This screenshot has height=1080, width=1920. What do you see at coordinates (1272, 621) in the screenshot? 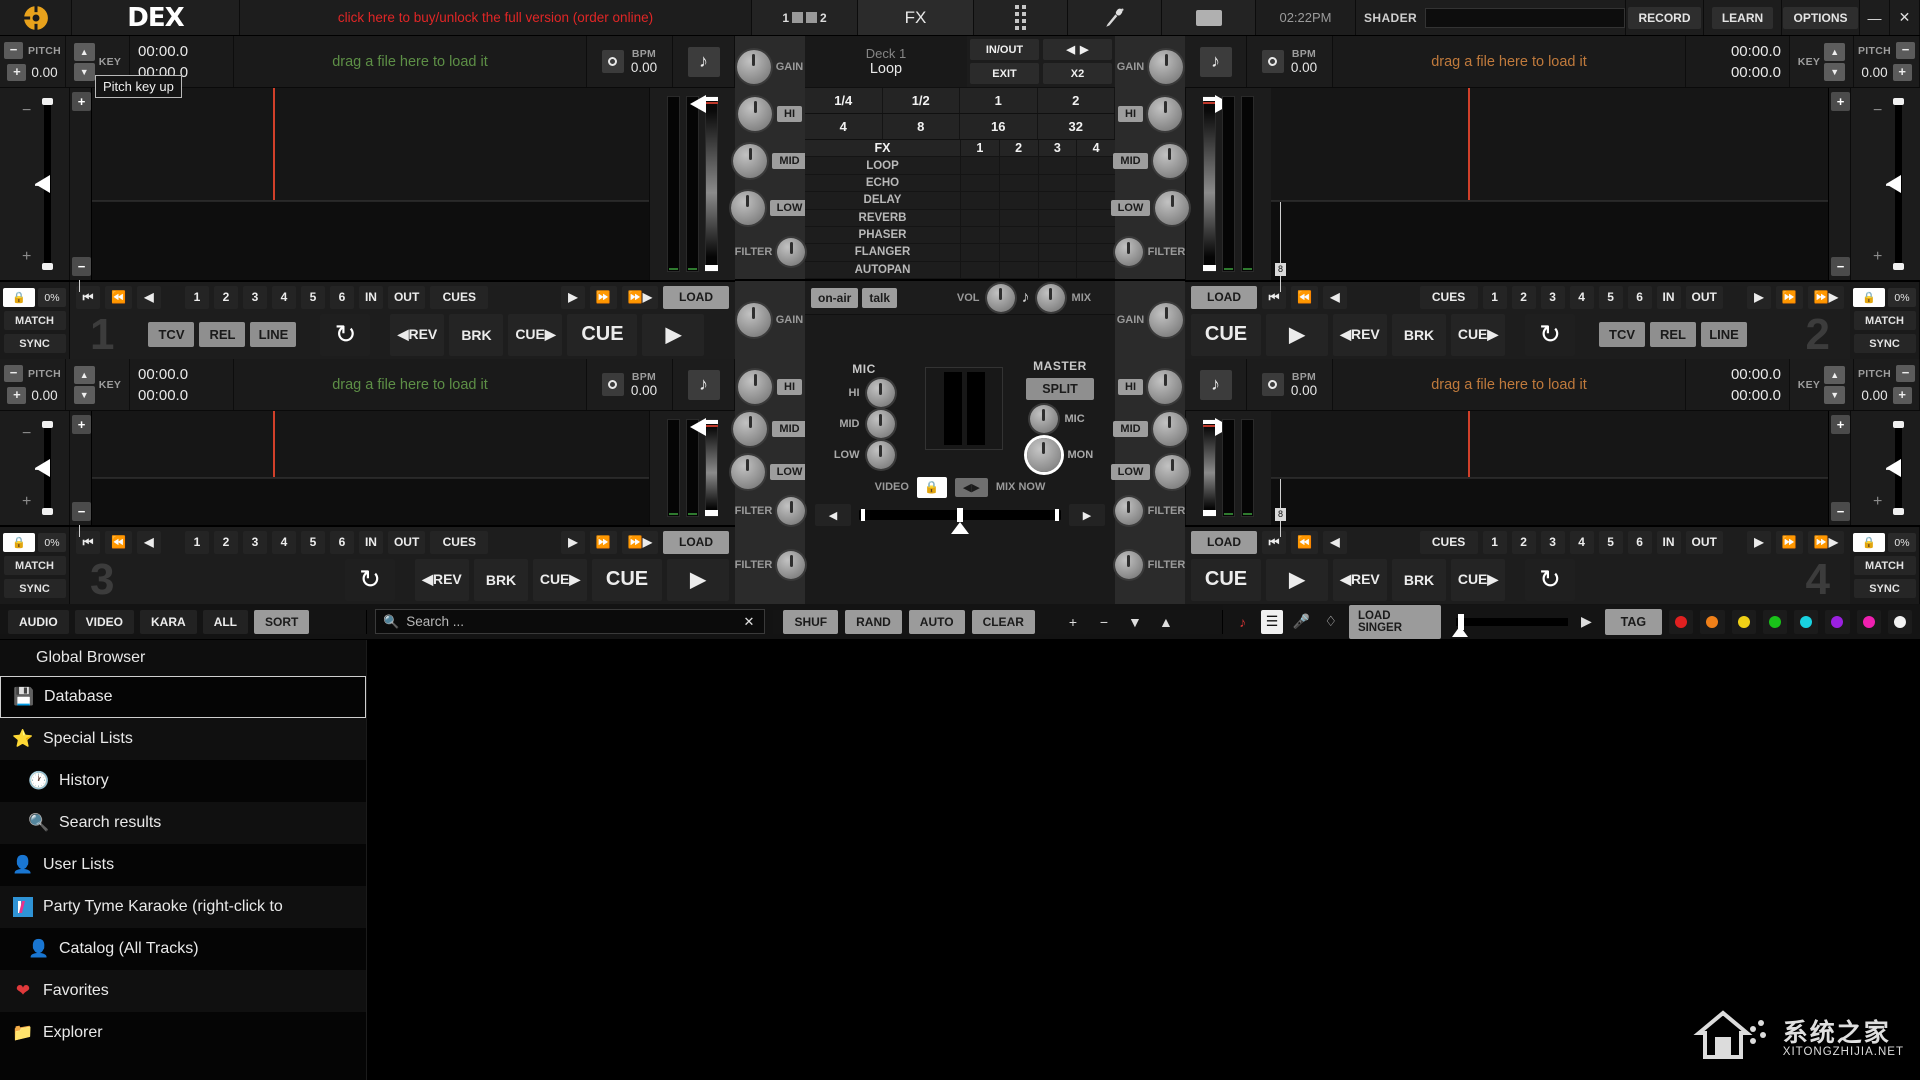
I see `list-icon: ☰` at bounding box center [1272, 621].